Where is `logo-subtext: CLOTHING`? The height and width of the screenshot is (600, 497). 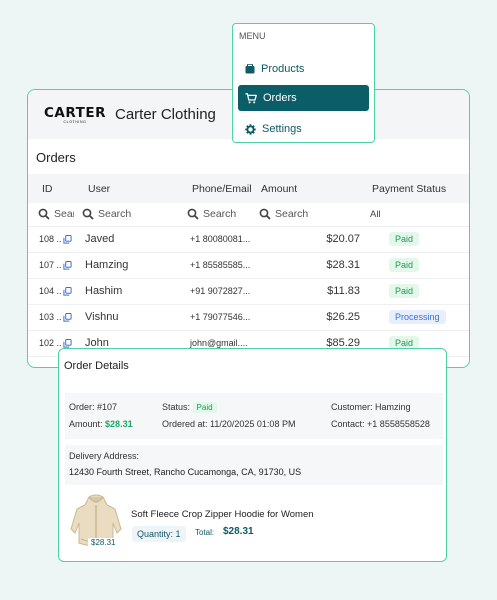
logo-subtext: CLOTHING is located at coordinates (75, 121).